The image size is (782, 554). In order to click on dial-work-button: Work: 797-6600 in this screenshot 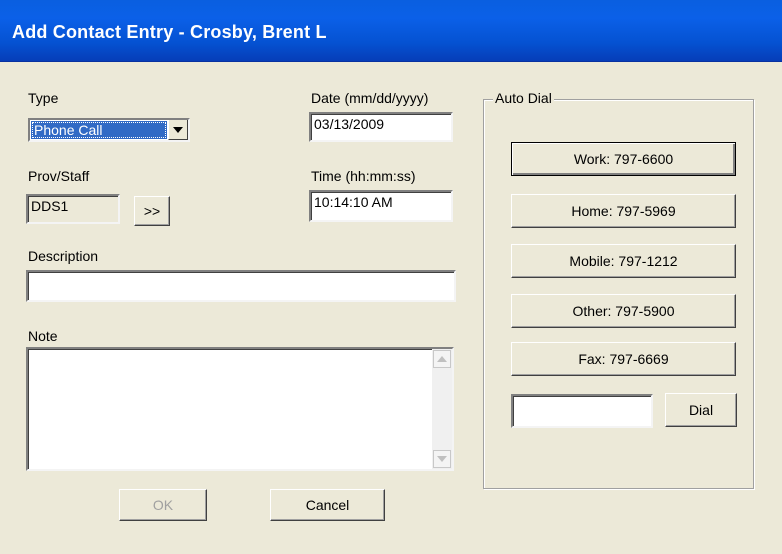, I will do `click(623, 159)`.